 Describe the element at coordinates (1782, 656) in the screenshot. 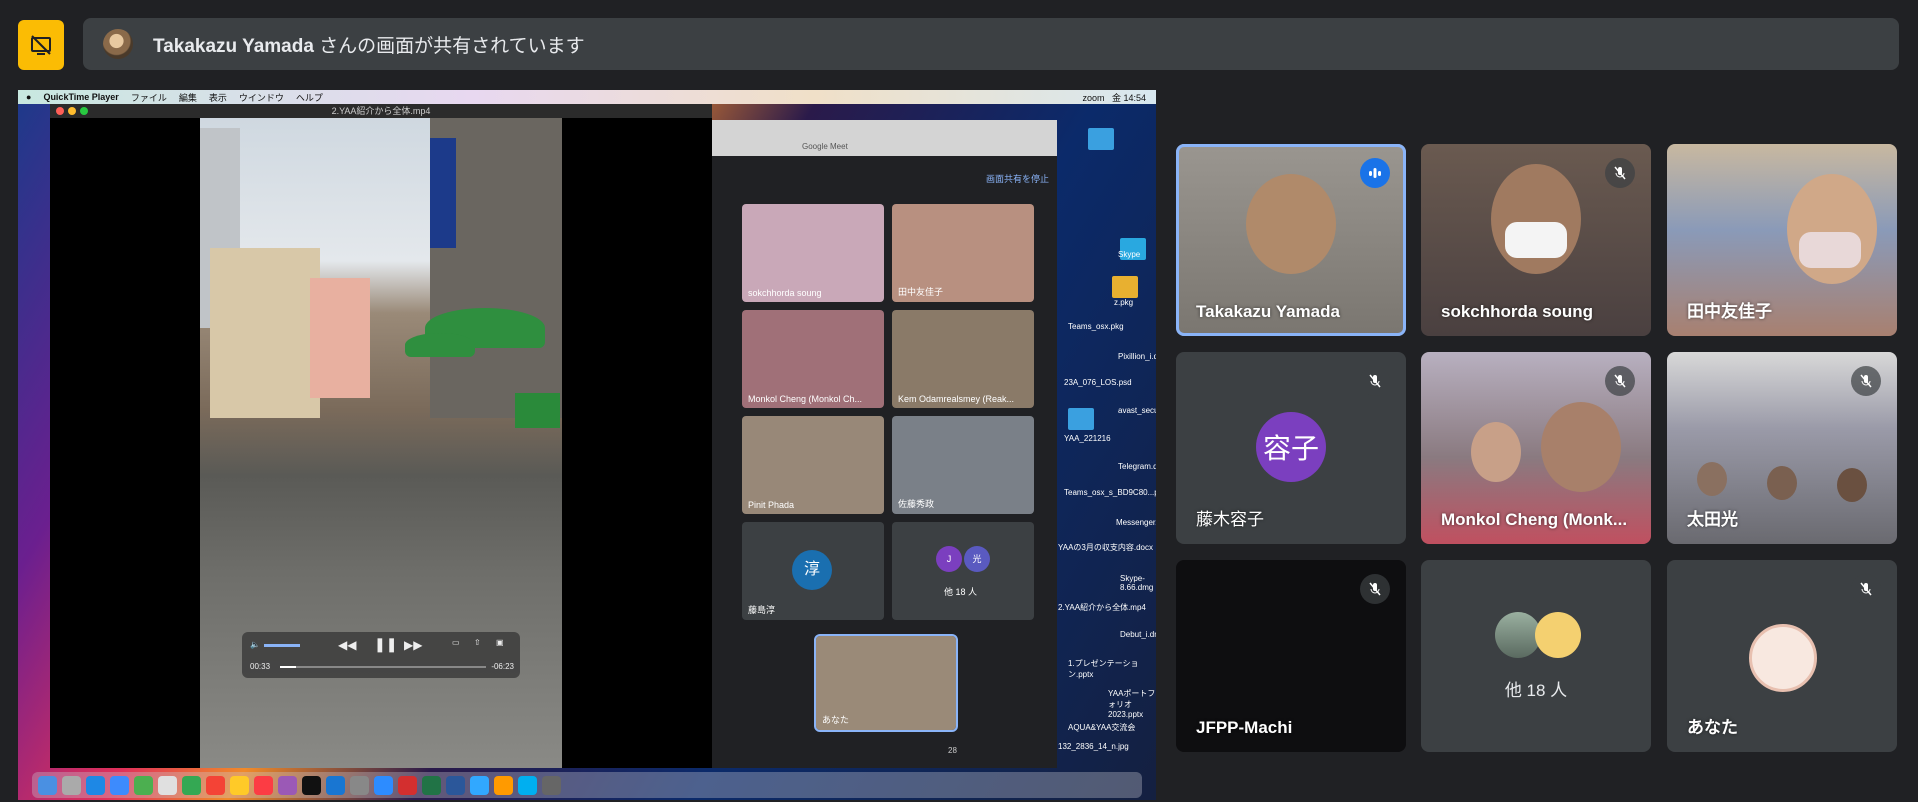

I see `participant-tile: あなた` at that location.